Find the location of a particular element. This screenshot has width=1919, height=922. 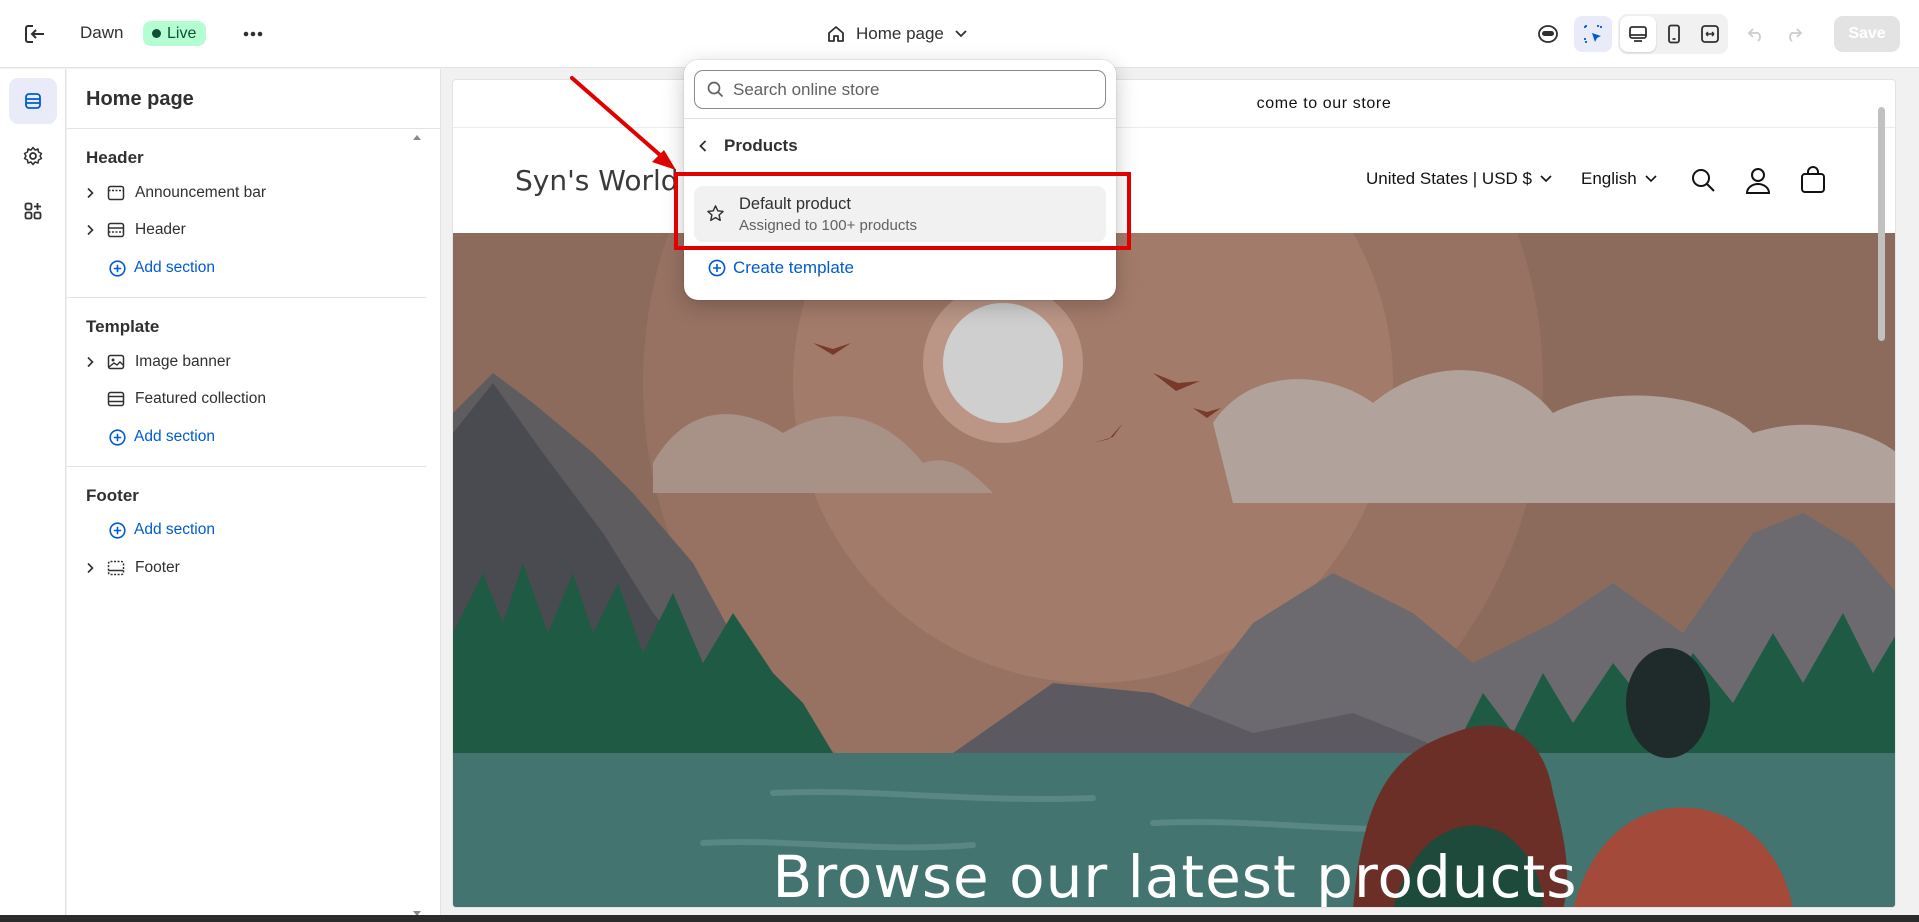

preview-scrollbar-thumb is located at coordinates (1881, 224).